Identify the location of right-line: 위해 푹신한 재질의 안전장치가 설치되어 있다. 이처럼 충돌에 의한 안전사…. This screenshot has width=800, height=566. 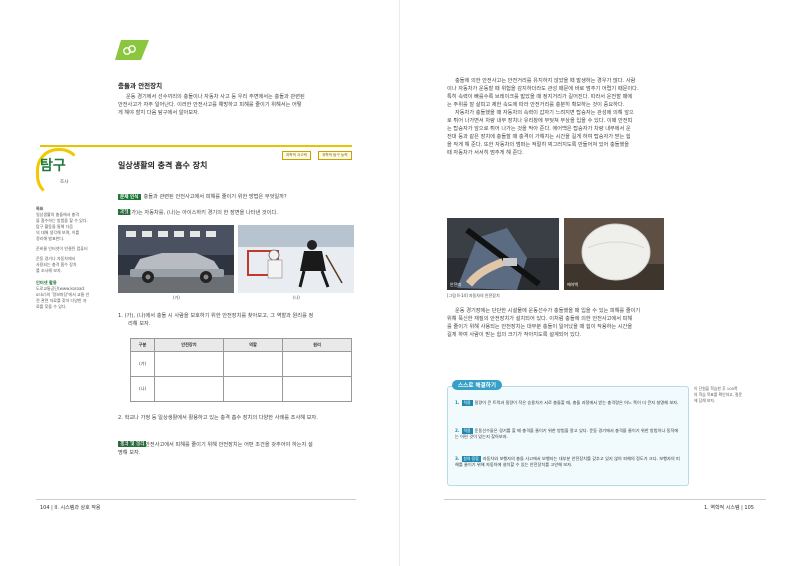
(540, 319).